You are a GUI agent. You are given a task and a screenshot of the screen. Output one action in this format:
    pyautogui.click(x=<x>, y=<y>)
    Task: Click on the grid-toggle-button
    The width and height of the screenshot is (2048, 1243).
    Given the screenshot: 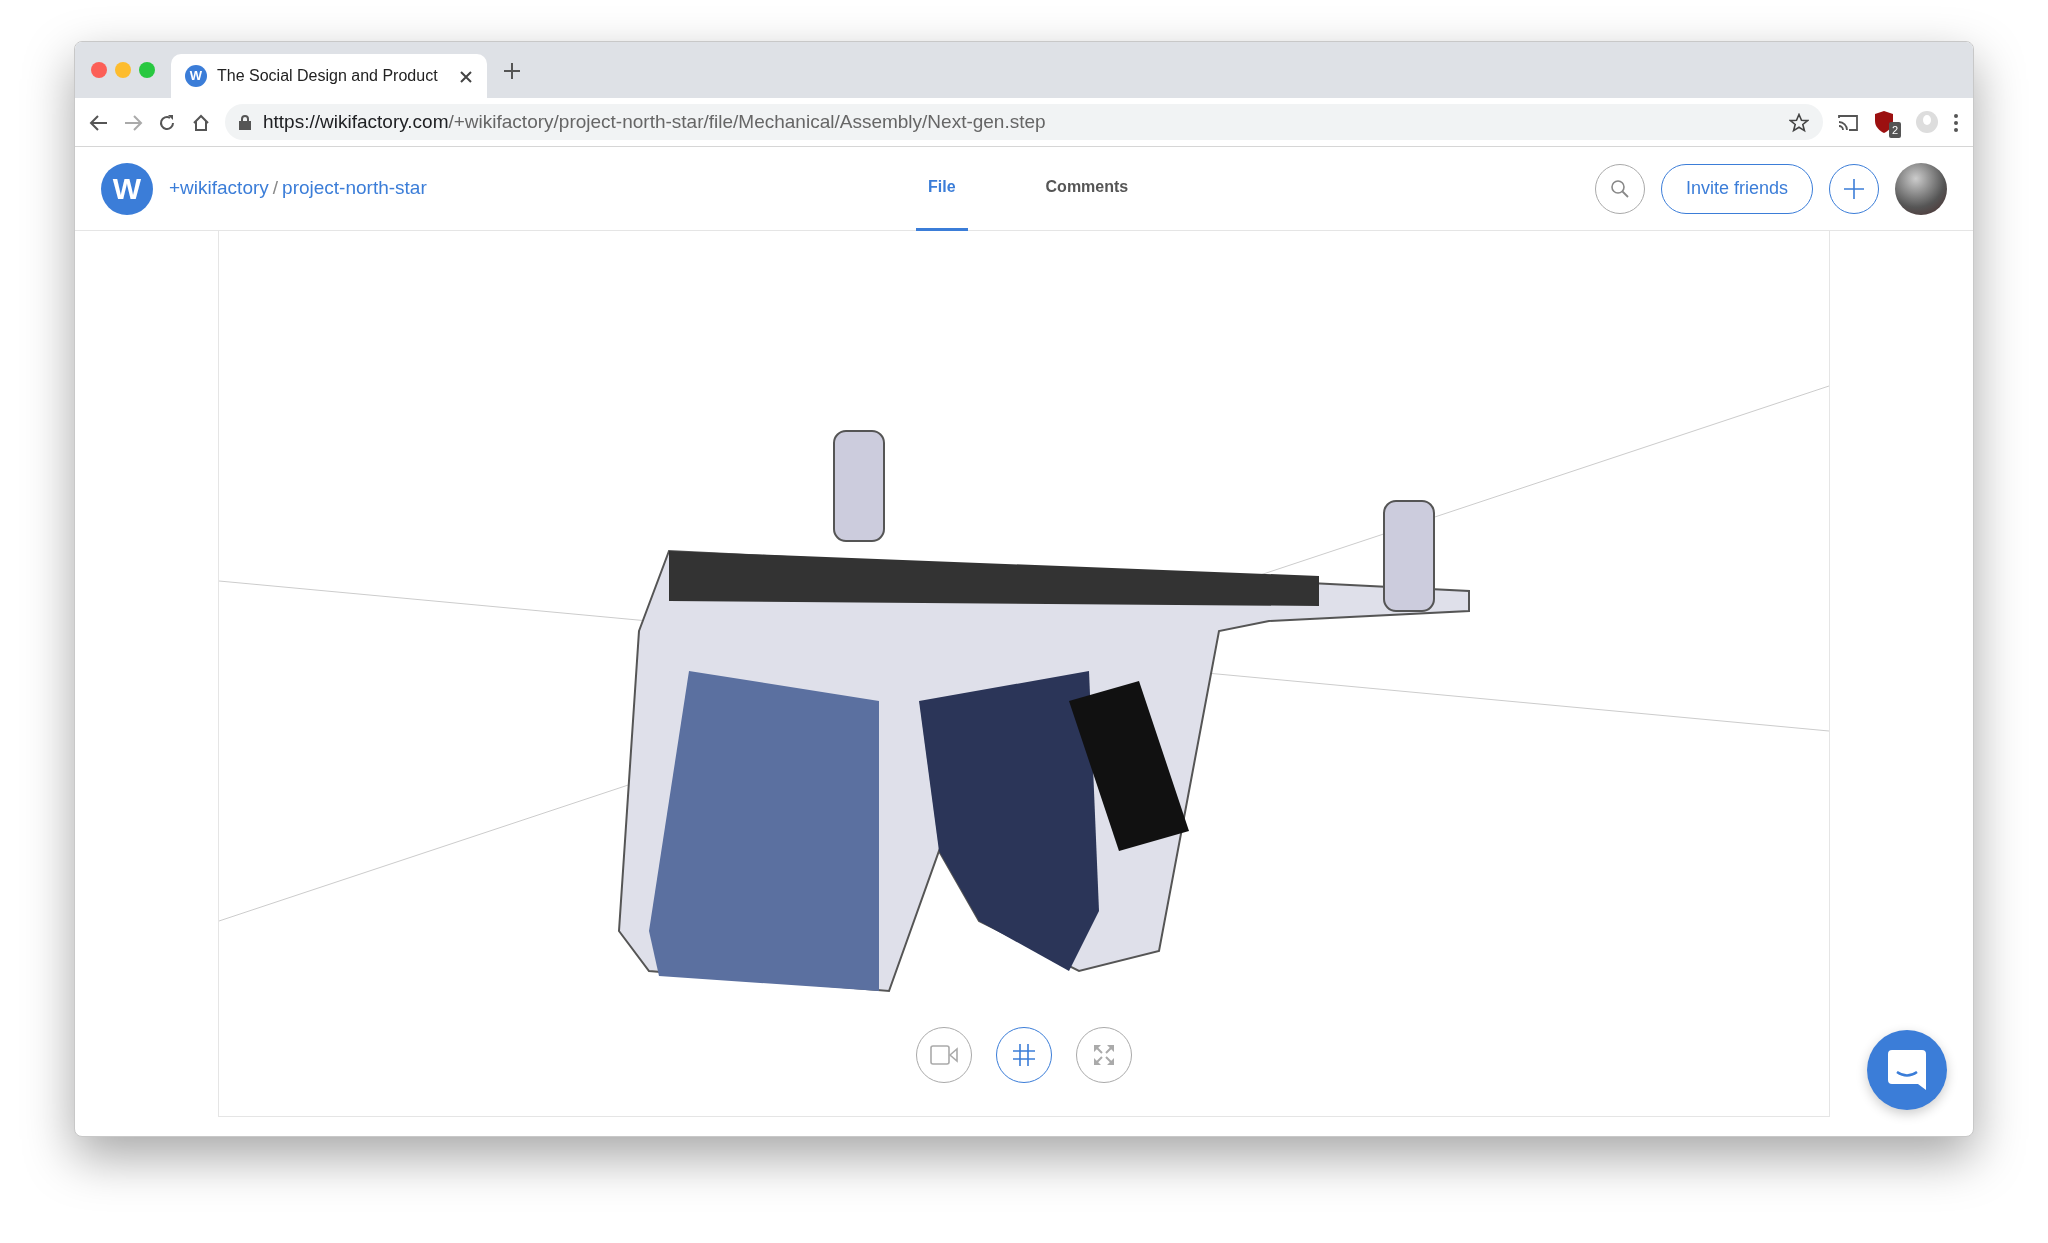 What is the action you would take?
    pyautogui.click(x=1024, y=1055)
    